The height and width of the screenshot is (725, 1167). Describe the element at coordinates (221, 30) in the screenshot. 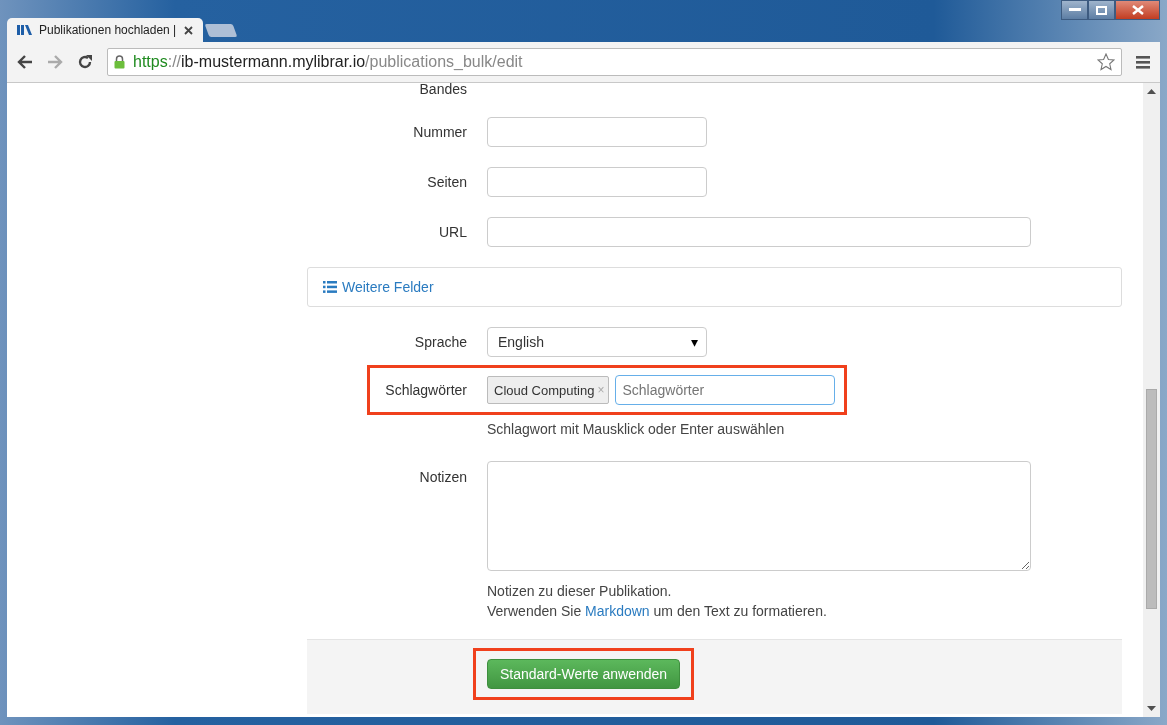

I see `new-tab-button` at that location.